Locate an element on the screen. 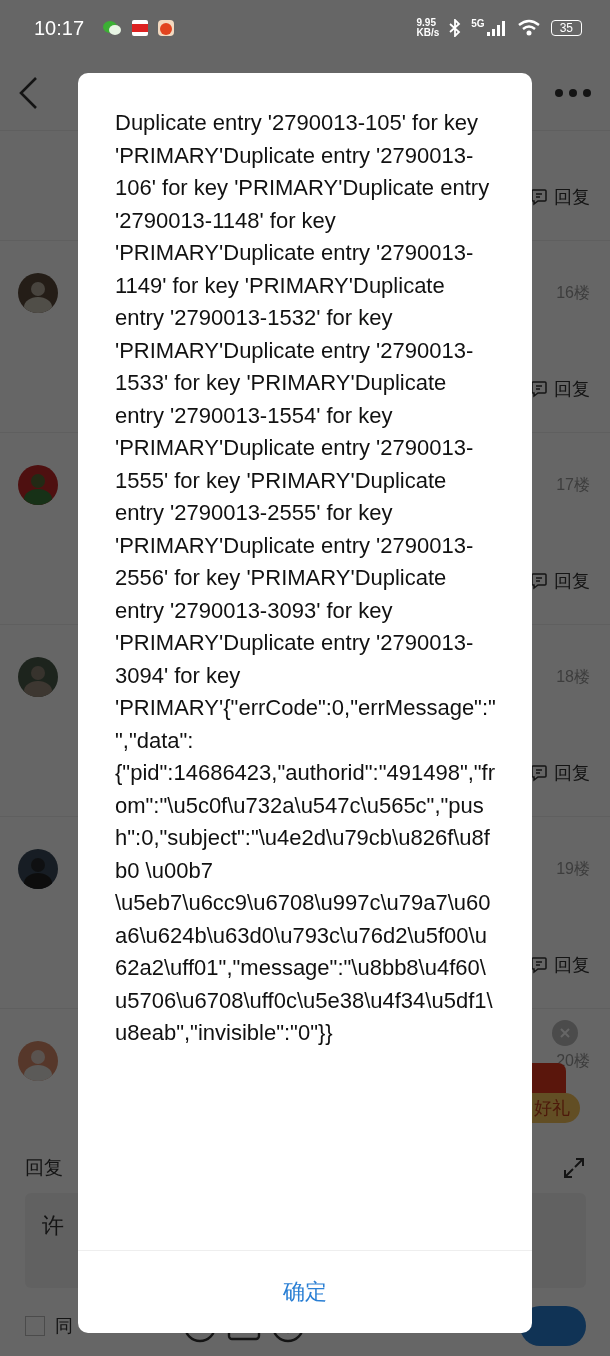 The width and height of the screenshot is (610, 1356). status-time: 10:17 is located at coordinates (59, 28).